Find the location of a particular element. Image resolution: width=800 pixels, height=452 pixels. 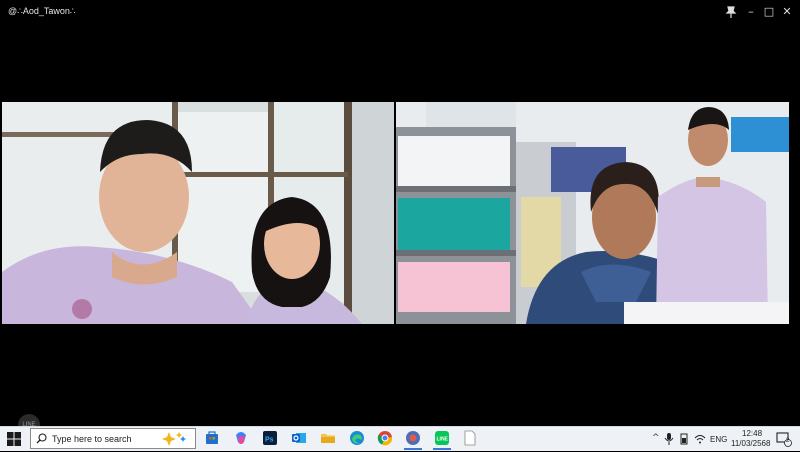

close-button: ✕ is located at coordinates (787, 12).